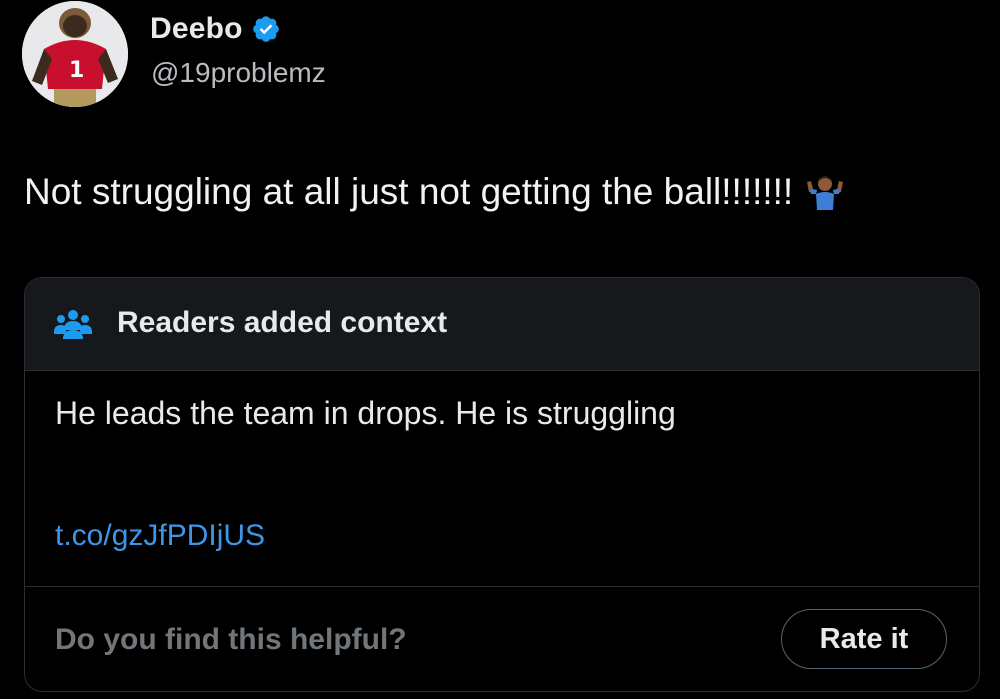 This screenshot has height=699, width=1000. What do you see at coordinates (73, 324) in the screenshot?
I see `readers-group-icon` at bounding box center [73, 324].